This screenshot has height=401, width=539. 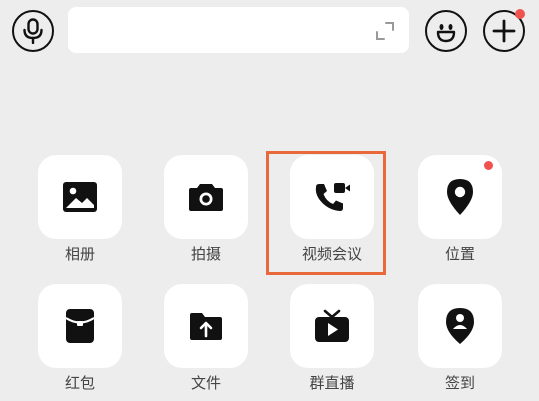 I want to click on check-in-icon, so click(x=460, y=326).